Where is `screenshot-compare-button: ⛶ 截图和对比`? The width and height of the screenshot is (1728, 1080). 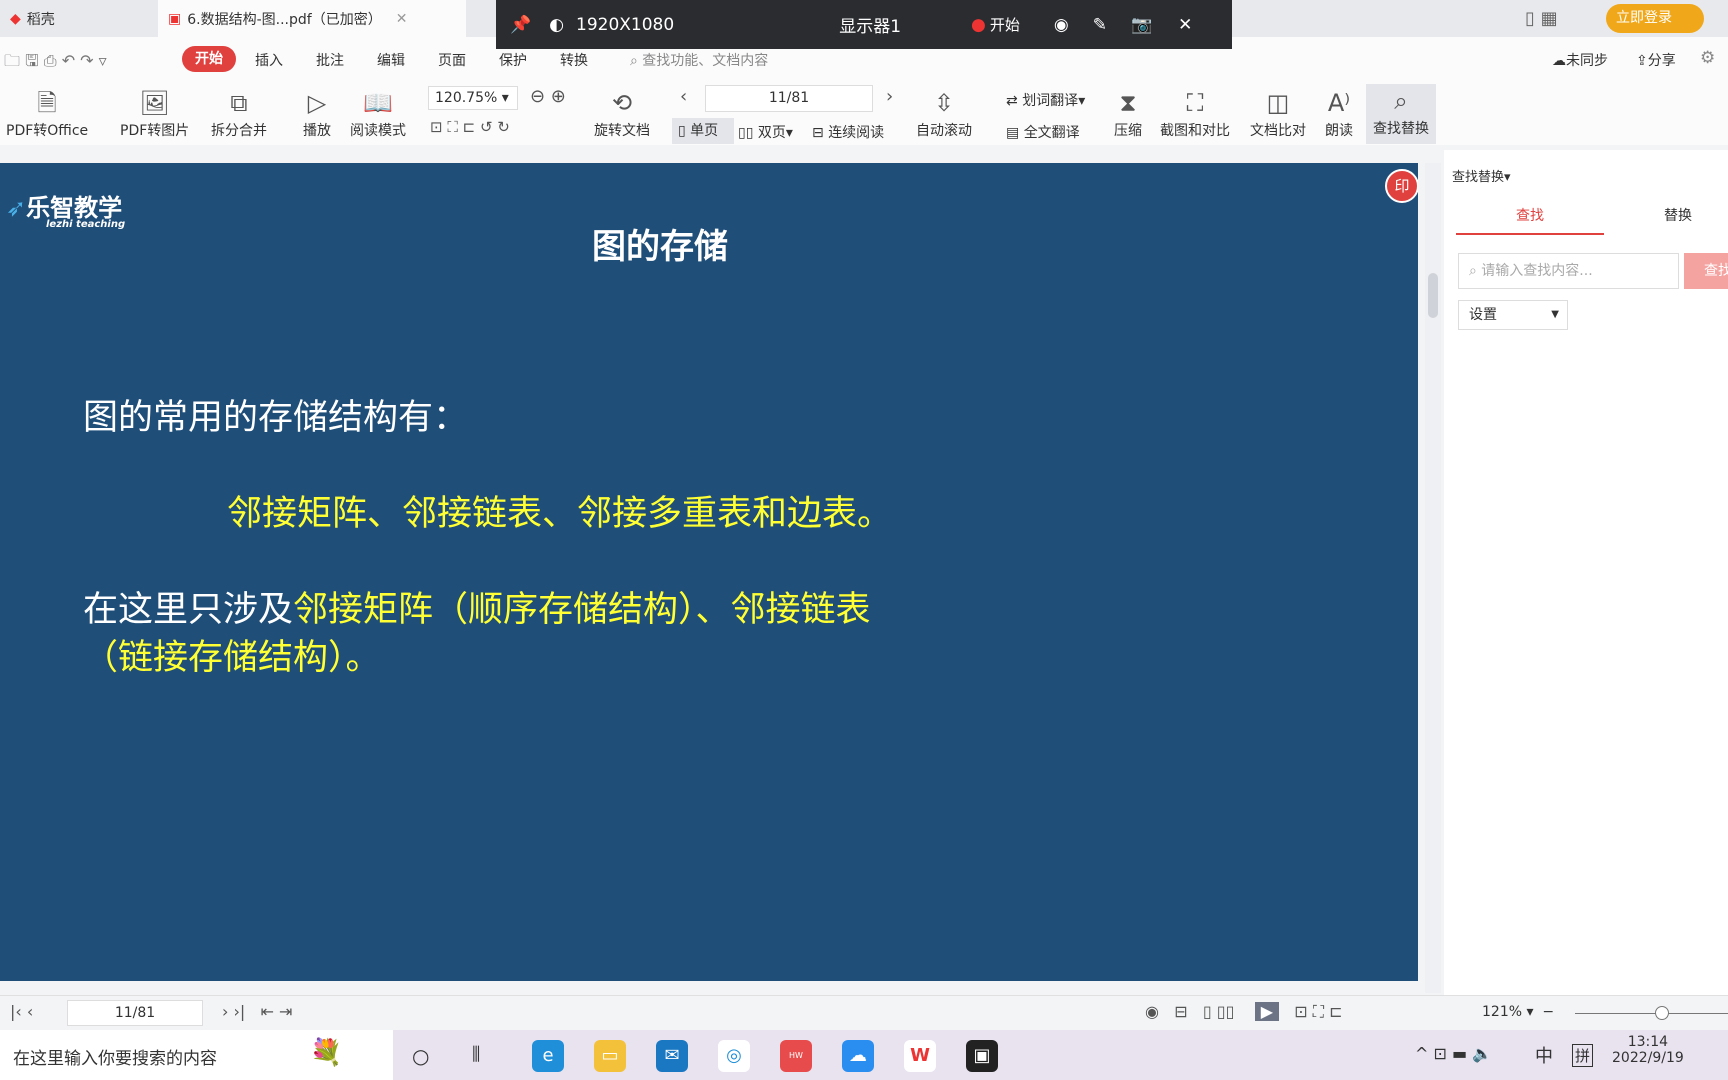 screenshot-compare-button: ⛶ 截图和对比 is located at coordinates (1195, 113).